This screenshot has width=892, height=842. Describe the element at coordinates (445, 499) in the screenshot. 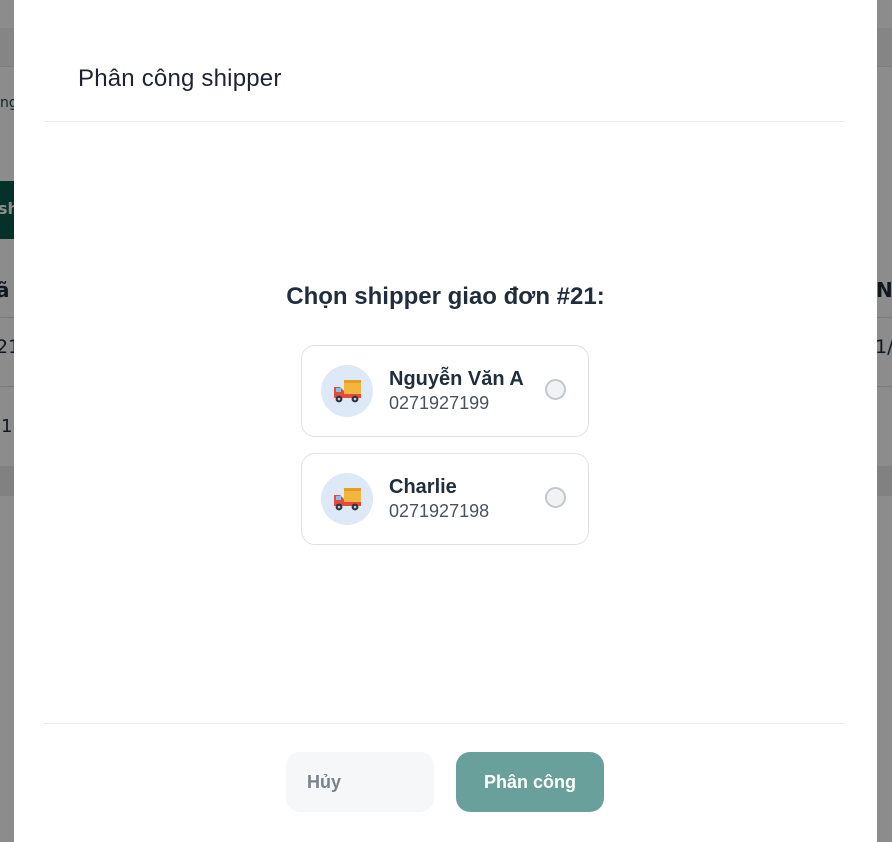

I see `shipper-option: Charlie 0271927198` at that location.